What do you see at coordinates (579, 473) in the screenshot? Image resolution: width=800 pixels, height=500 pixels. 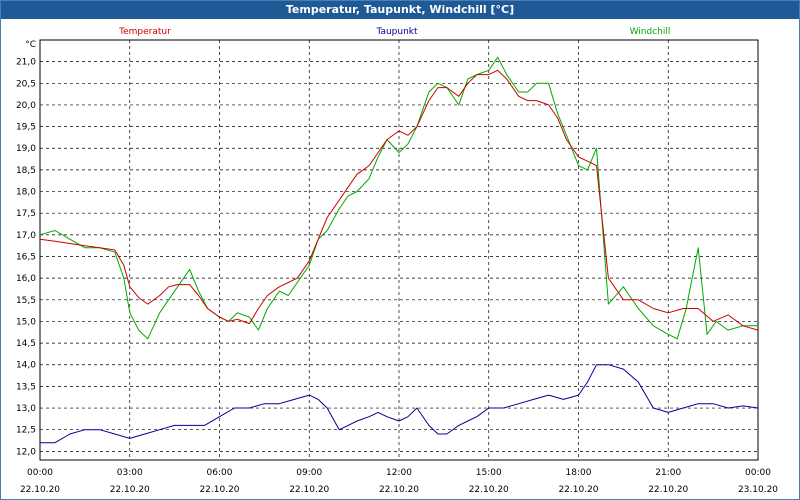 I see `x-tick-time: 18:00` at bounding box center [579, 473].